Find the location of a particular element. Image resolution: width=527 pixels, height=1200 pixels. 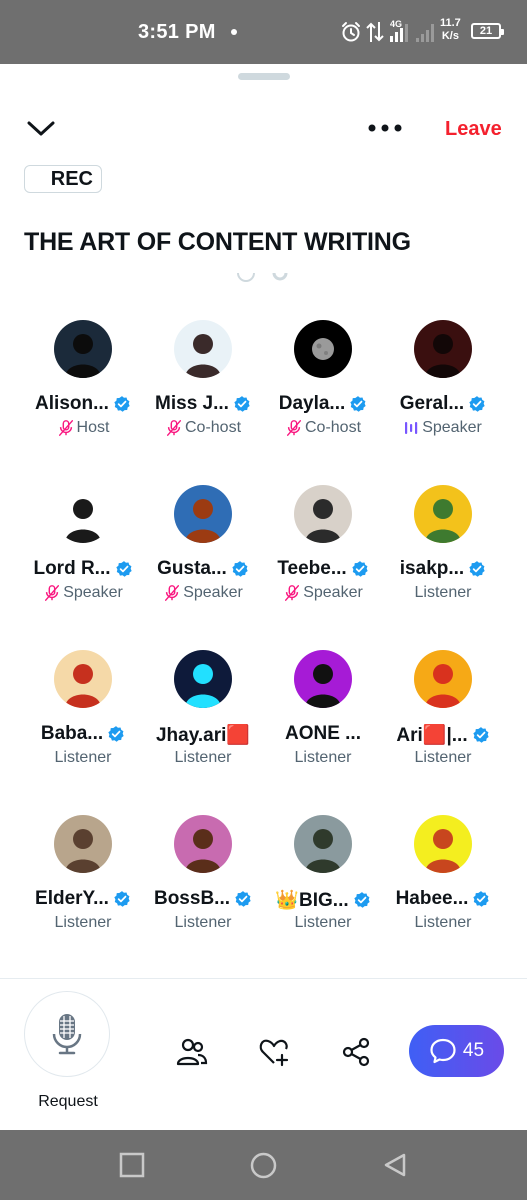

comments-button: 45 is located at coordinates (456, 1051).